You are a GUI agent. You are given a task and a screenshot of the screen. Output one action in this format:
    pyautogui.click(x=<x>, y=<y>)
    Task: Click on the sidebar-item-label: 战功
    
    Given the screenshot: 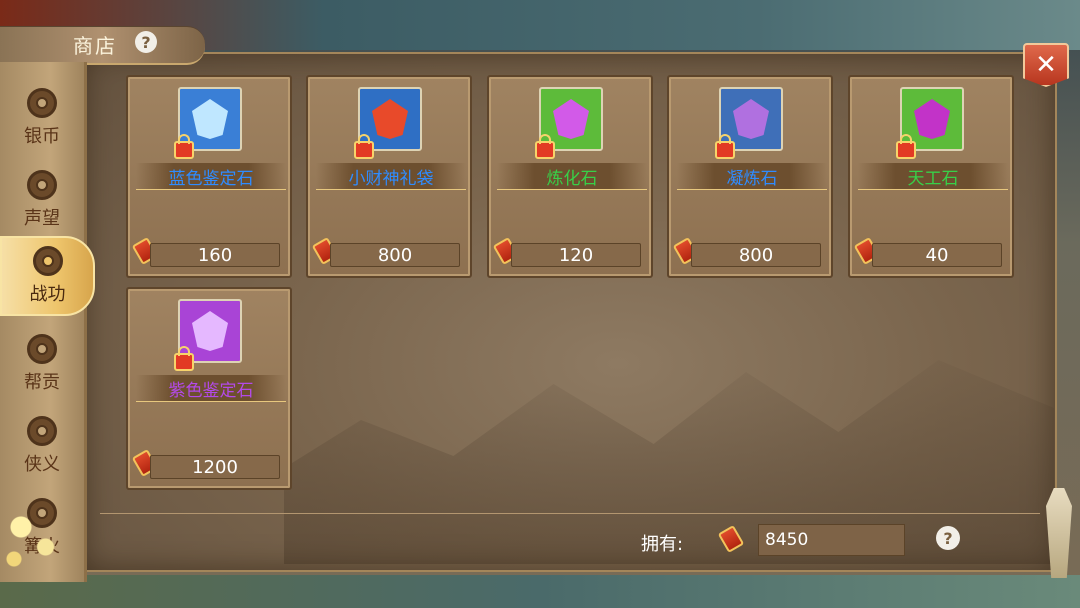 What is the action you would take?
    pyautogui.click(x=47, y=294)
    